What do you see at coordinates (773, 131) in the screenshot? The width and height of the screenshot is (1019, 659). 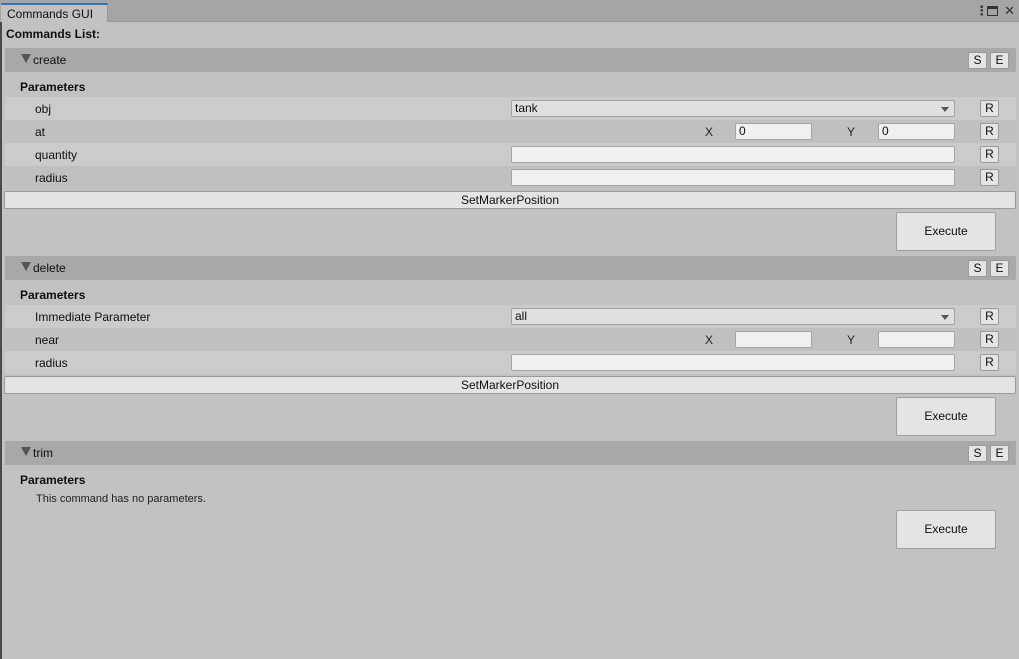 I see `at-x-input: 0` at bounding box center [773, 131].